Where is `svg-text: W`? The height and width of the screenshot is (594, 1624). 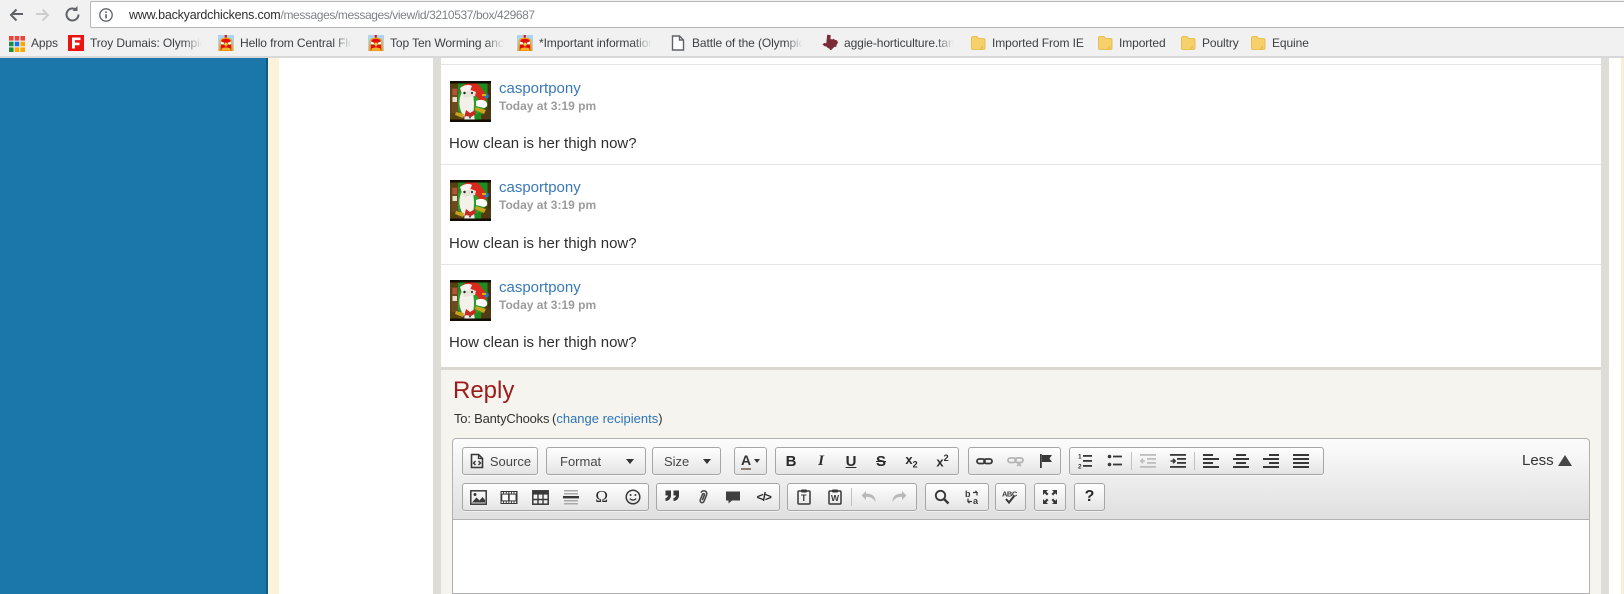 svg-text: W is located at coordinates (835, 498).